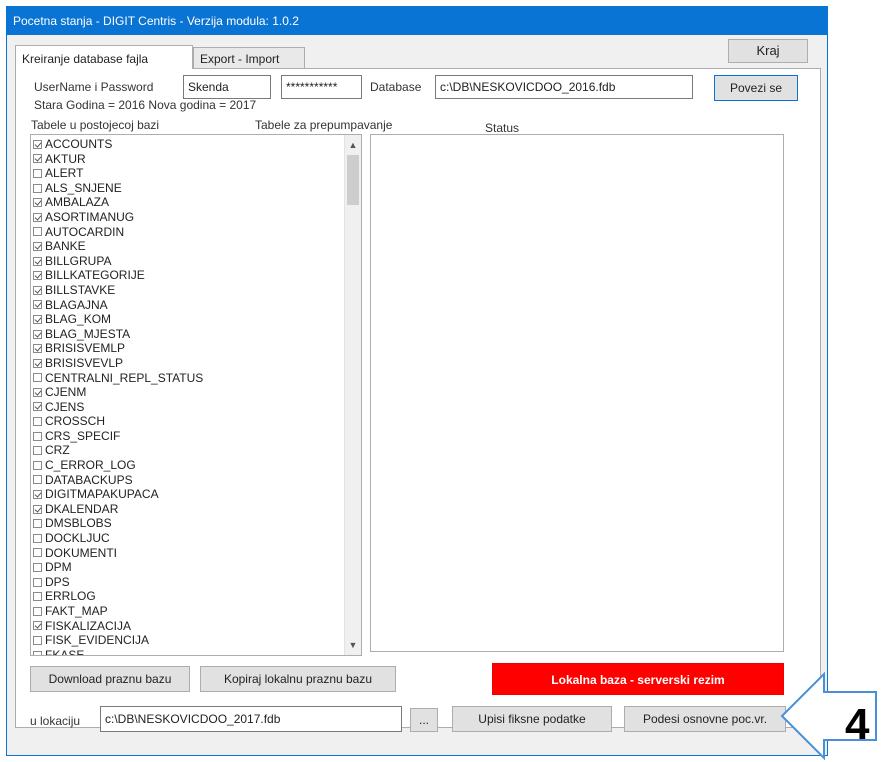  I want to click on table-list-item: ACCOUNTS, so click(118, 144).